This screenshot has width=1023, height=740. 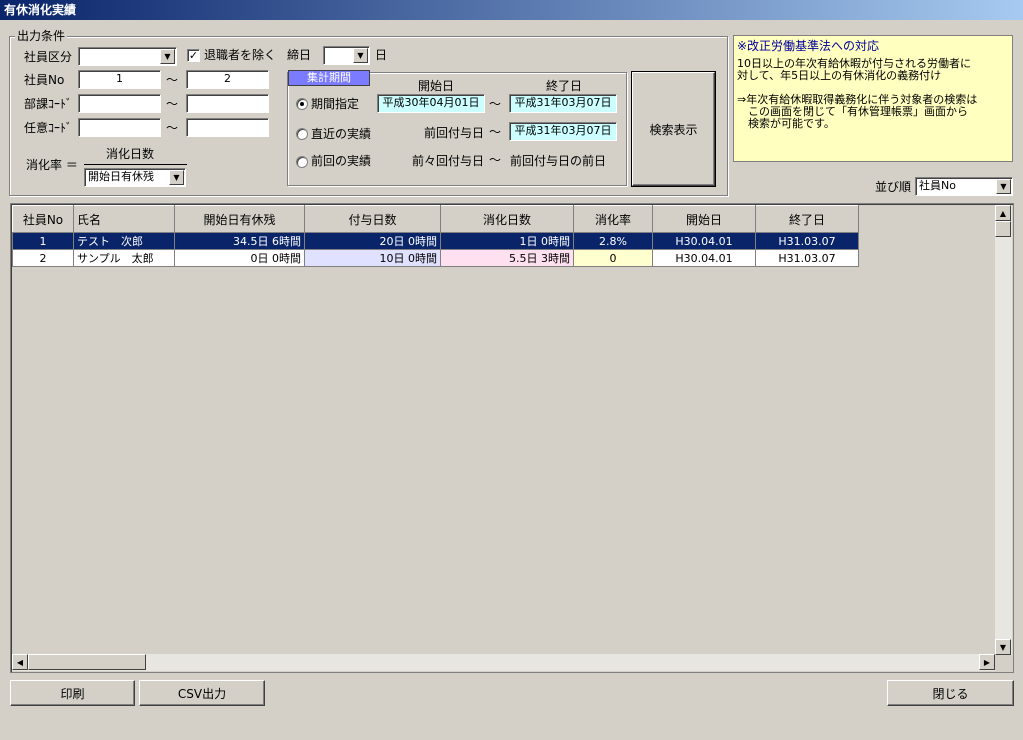 I want to click on note-line: 検索が可能です。, so click(x=786, y=123).